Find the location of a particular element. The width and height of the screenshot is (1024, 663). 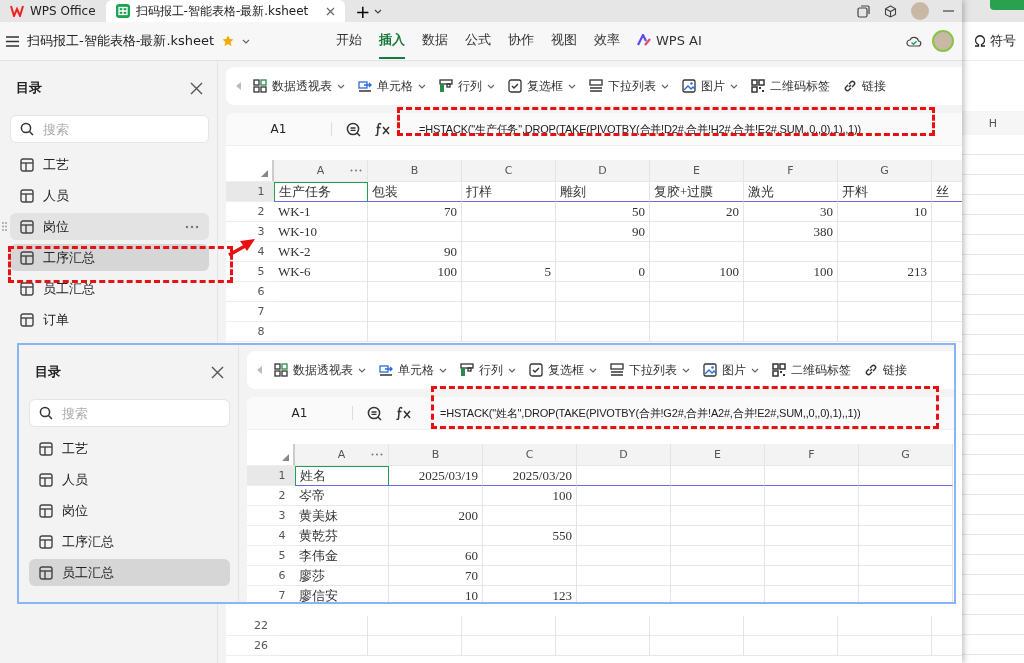

cloud-sync-icon is located at coordinates (914, 41).